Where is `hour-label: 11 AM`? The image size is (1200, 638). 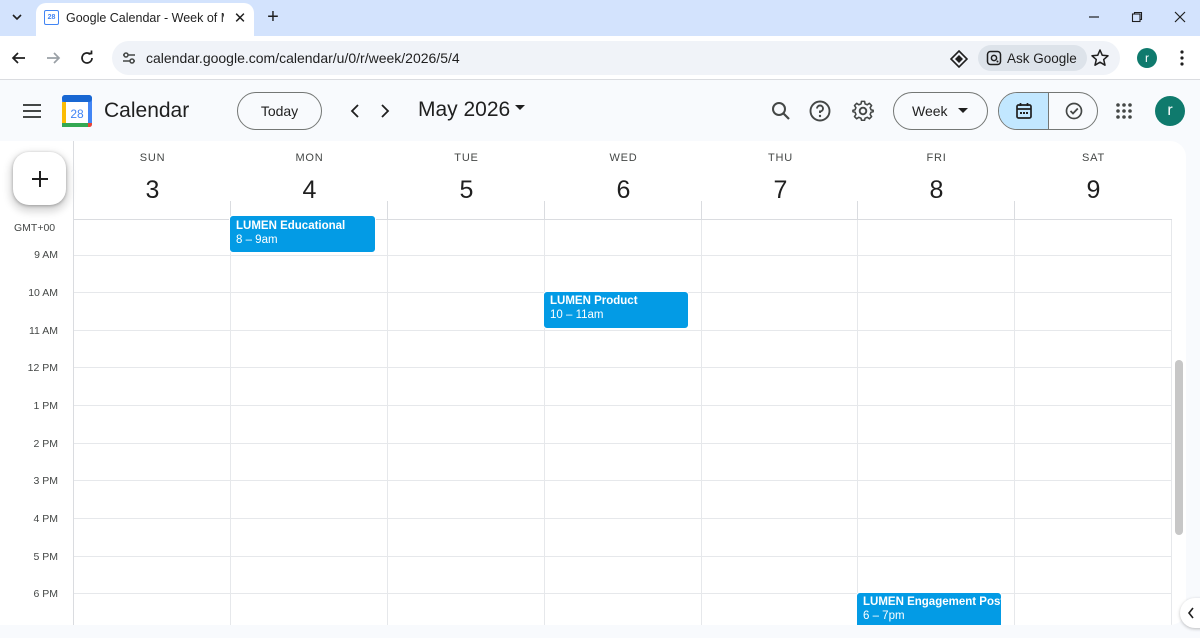 hour-label: 11 AM is located at coordinates (43, 331).